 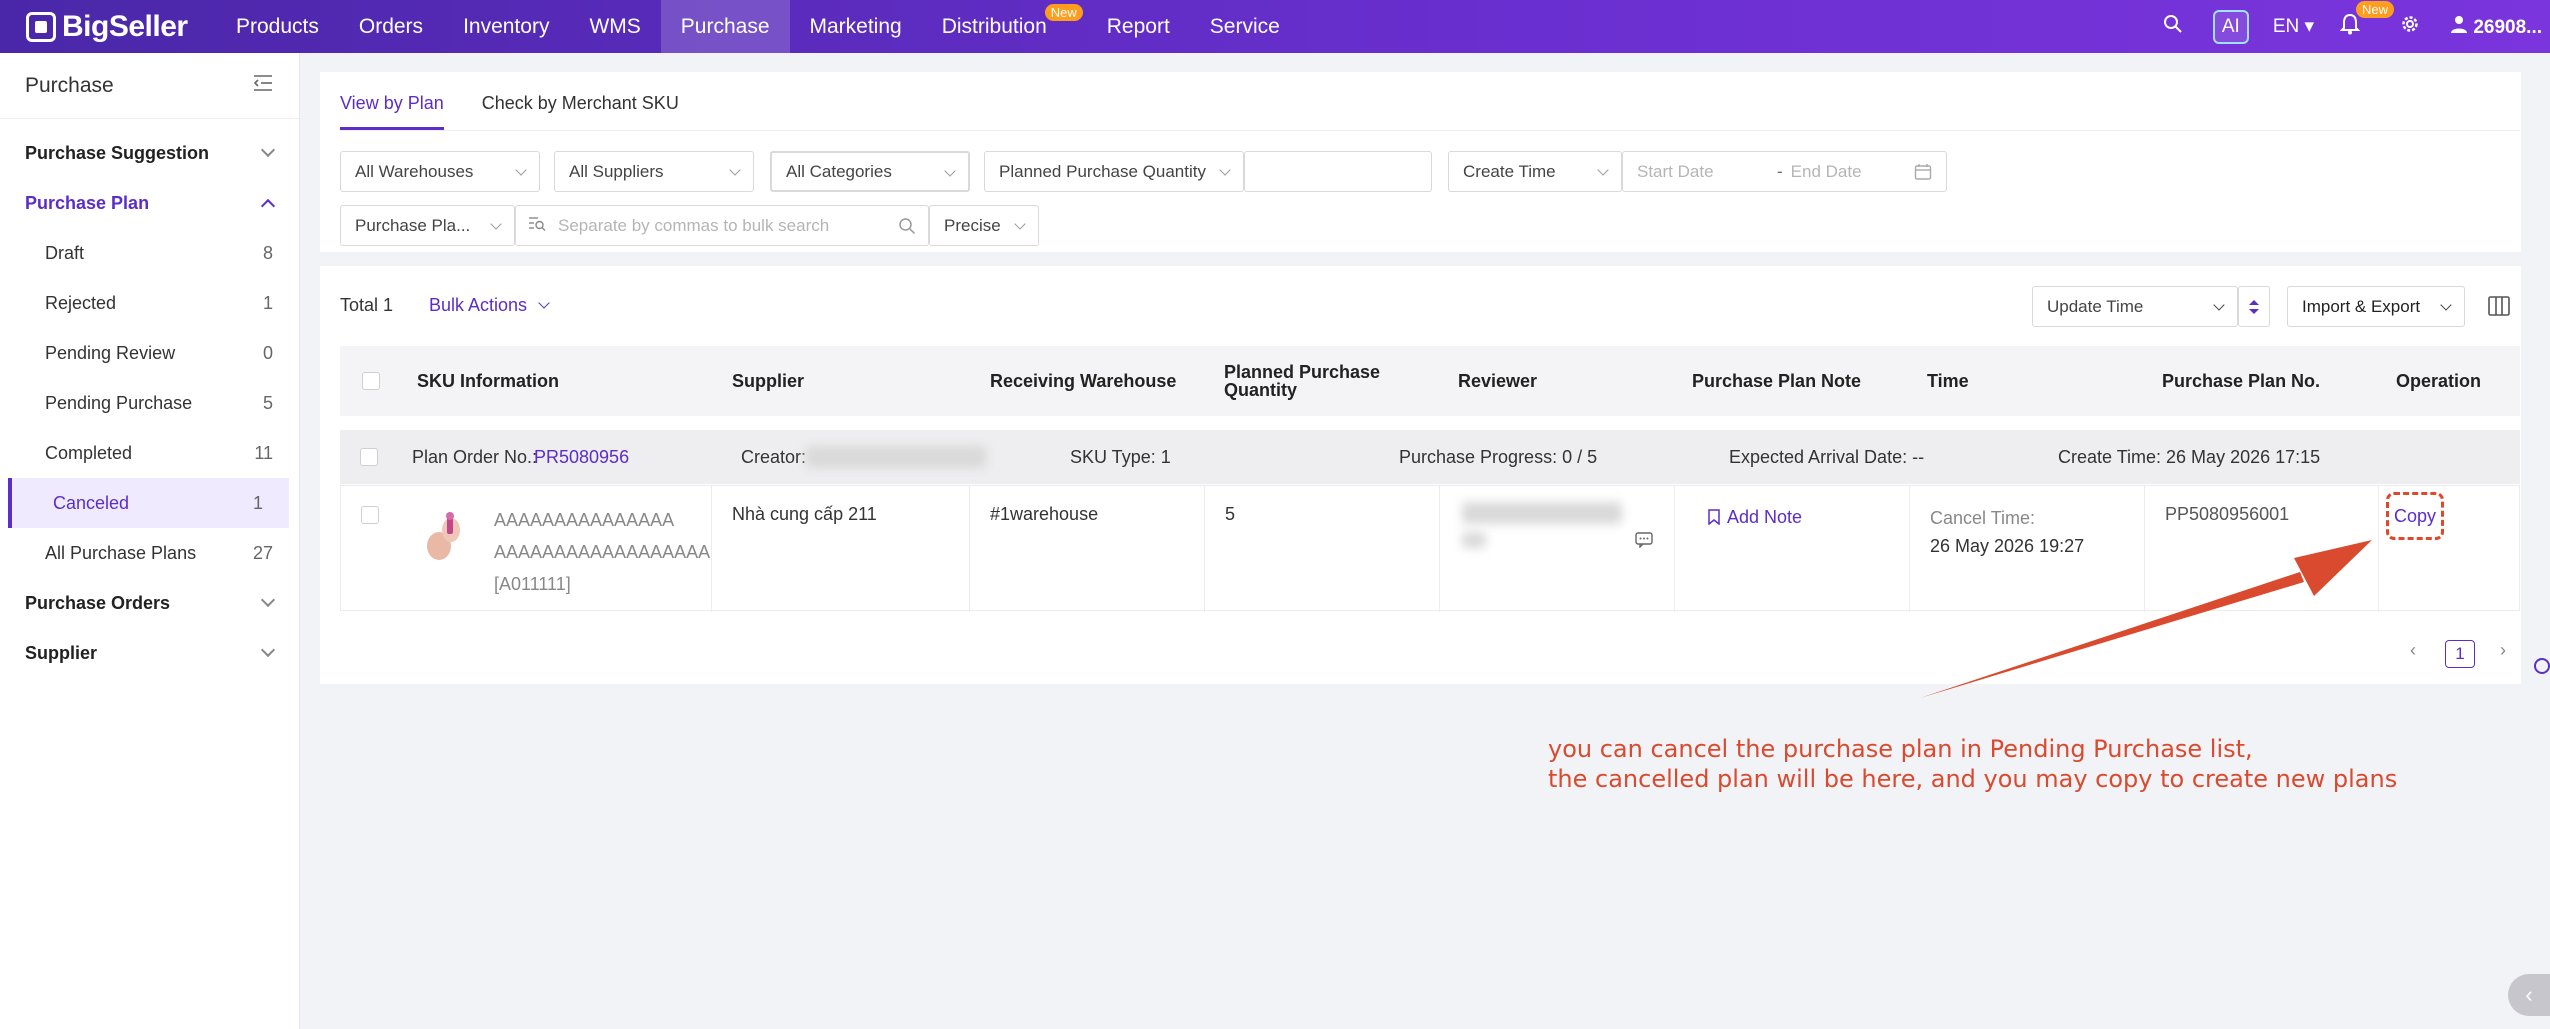 I want to click on sidebar-item-all-purchase-plans: All Purchase Plans 27, so click(x=149, y=553).